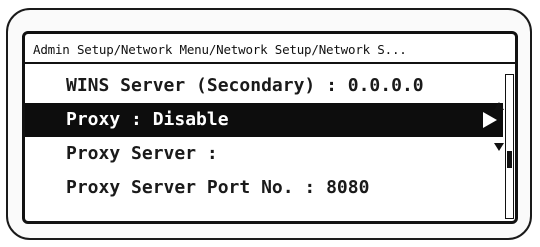 Image resolution: width=540 pixels, height=247 pixels. Describe the element at coordinates (218, 187) in the screenshot. I see `menu-item-label: Proxy Server Port No. : 8080` at that location.